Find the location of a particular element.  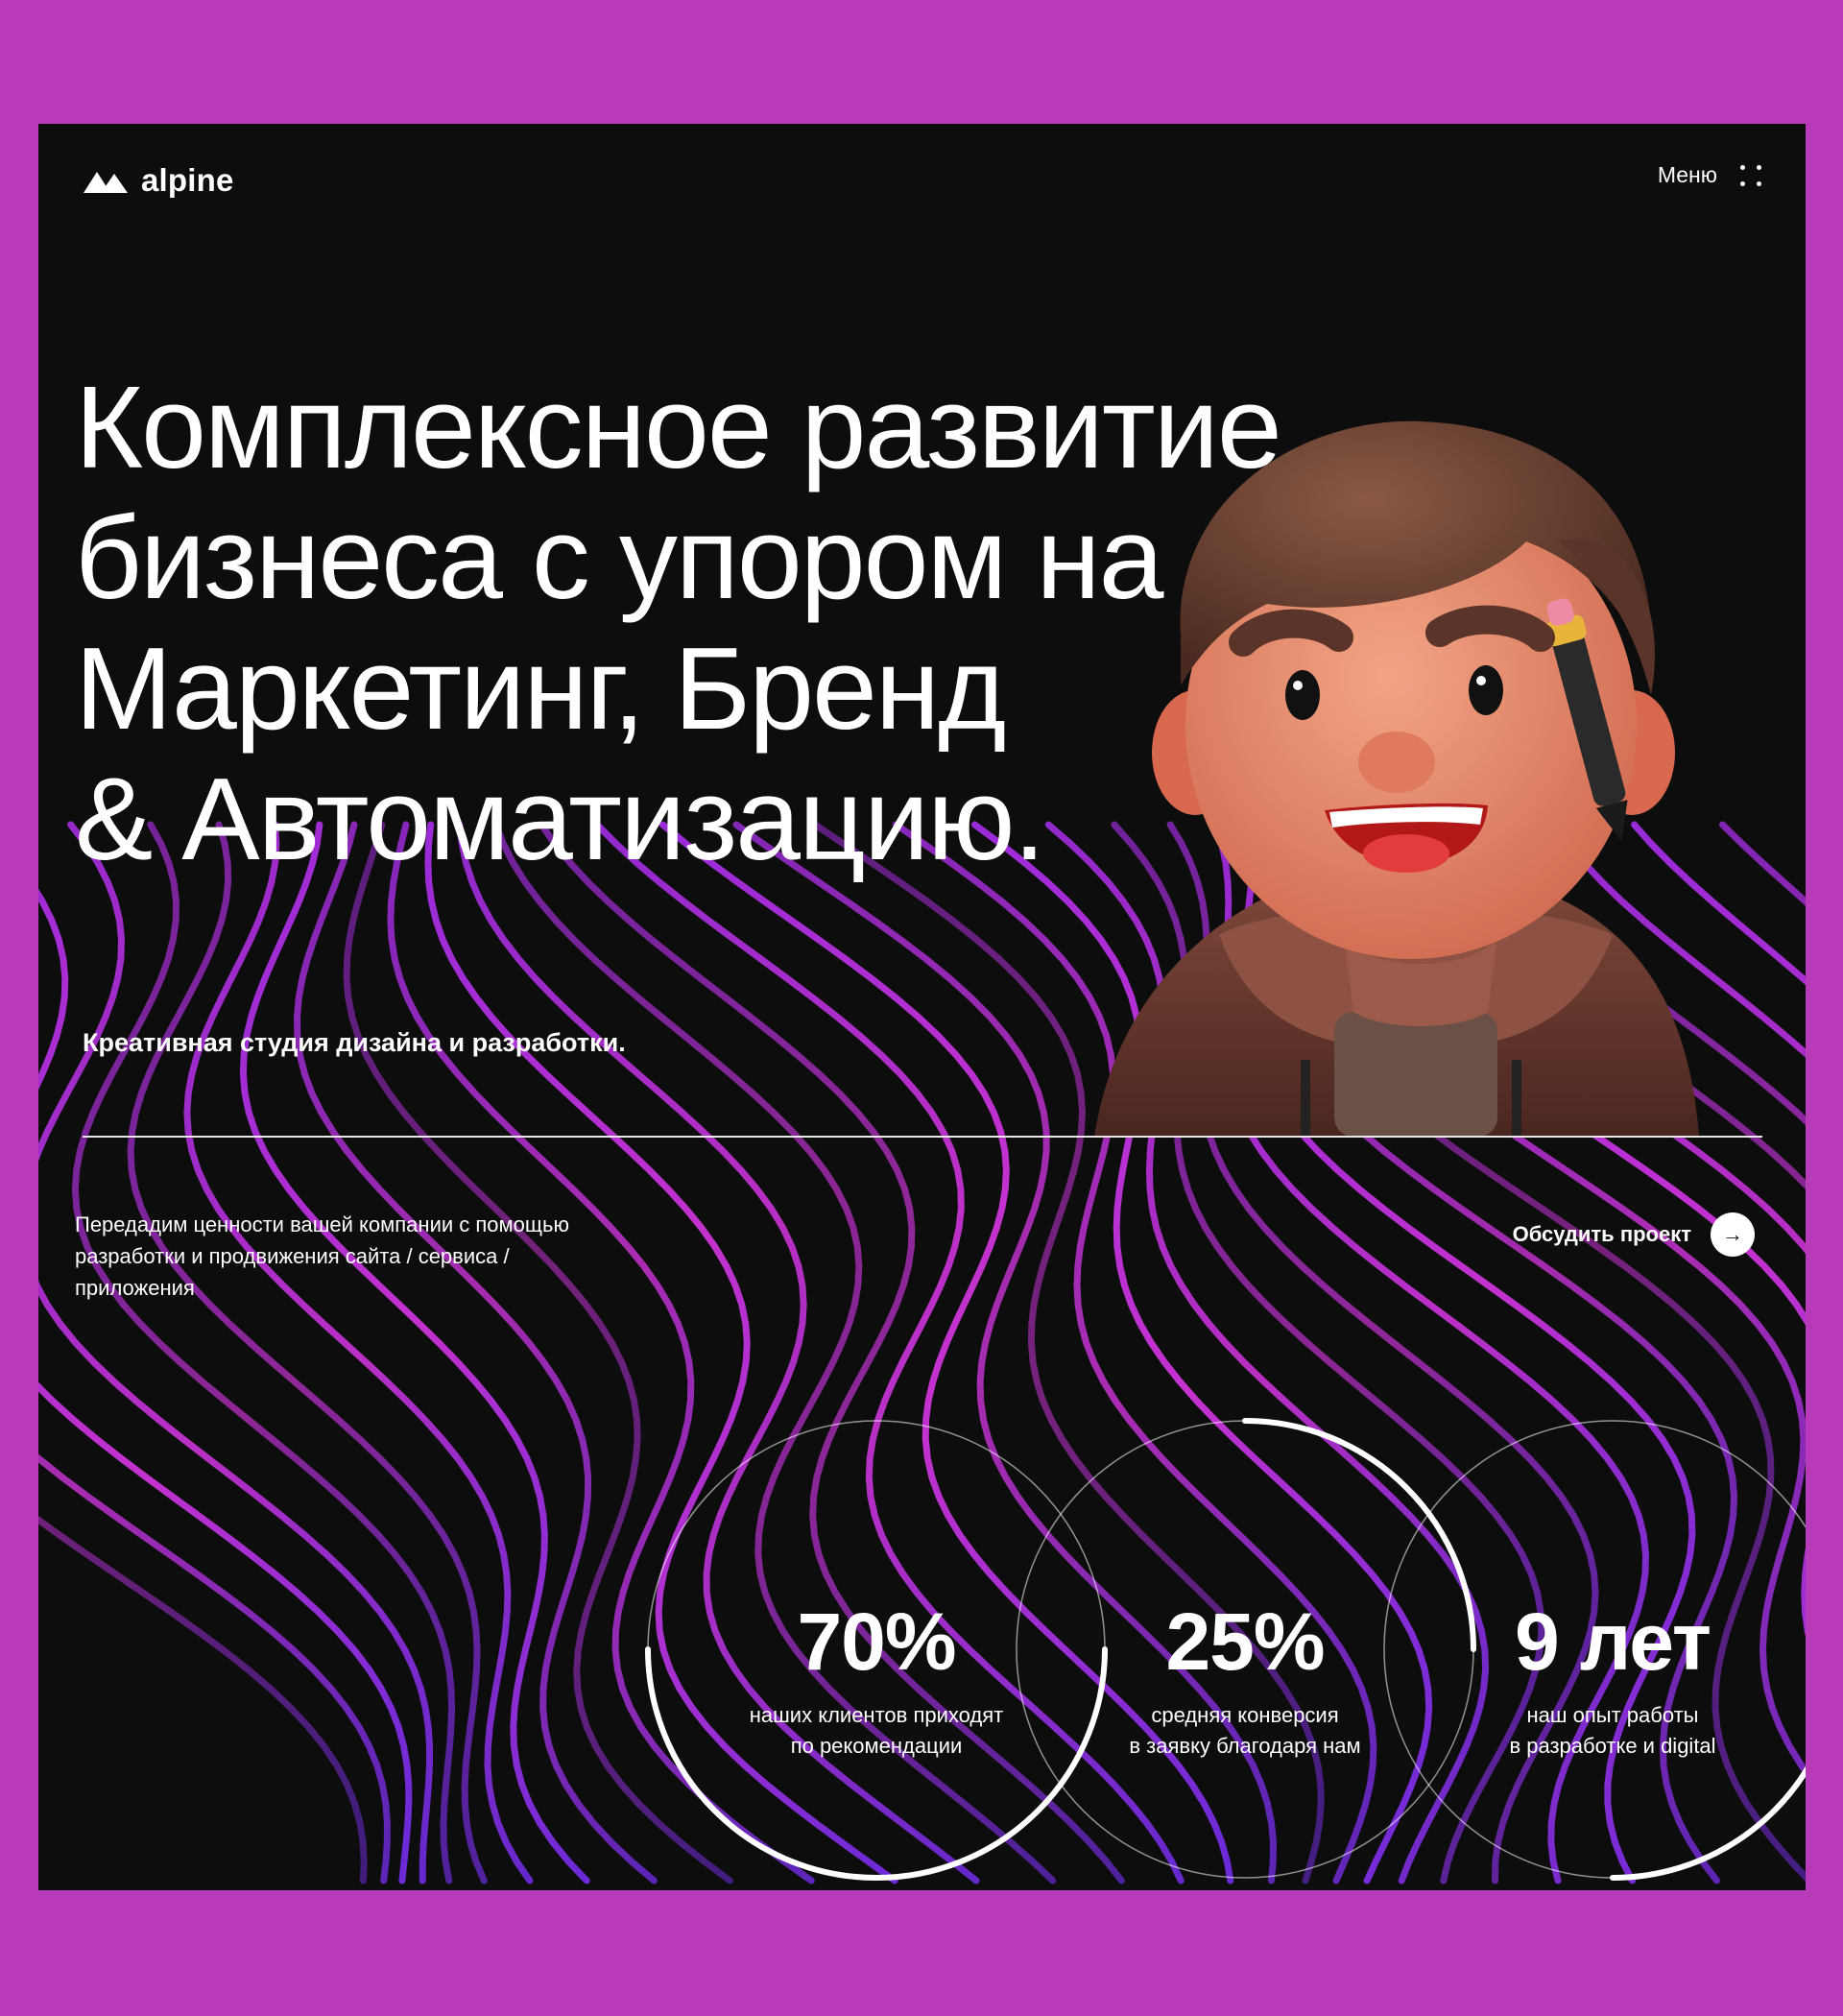

mountain-logo-icon is located at coordinates (106, 182).